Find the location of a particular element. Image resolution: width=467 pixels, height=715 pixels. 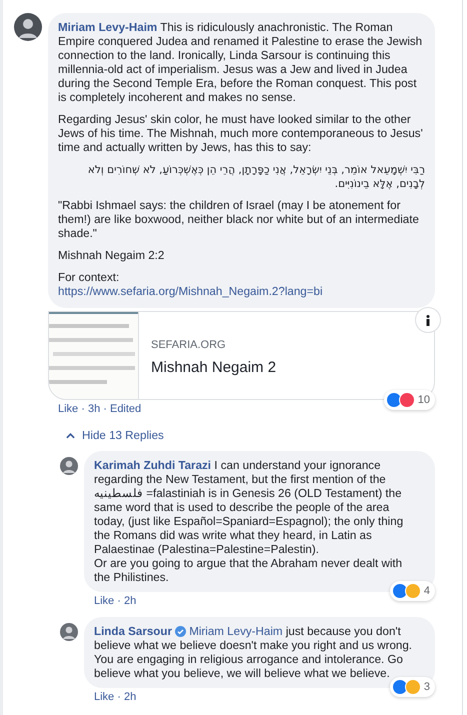

url-link: https://www.sefaria.org/Mishnah_Negaim.2?lang=bi is located at coordinates (241, 292).